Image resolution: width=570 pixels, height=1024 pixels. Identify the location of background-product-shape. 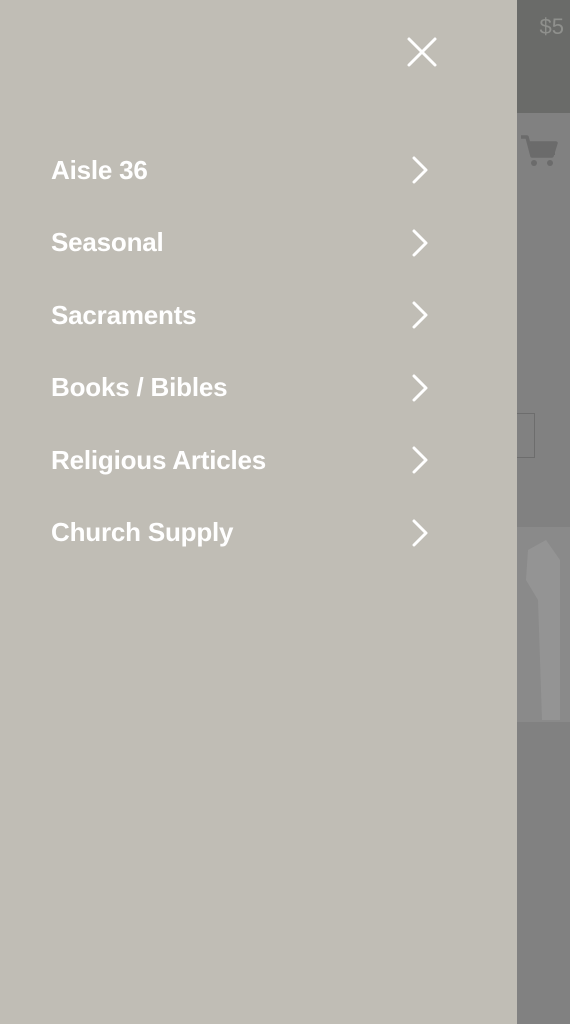
(543, 630).